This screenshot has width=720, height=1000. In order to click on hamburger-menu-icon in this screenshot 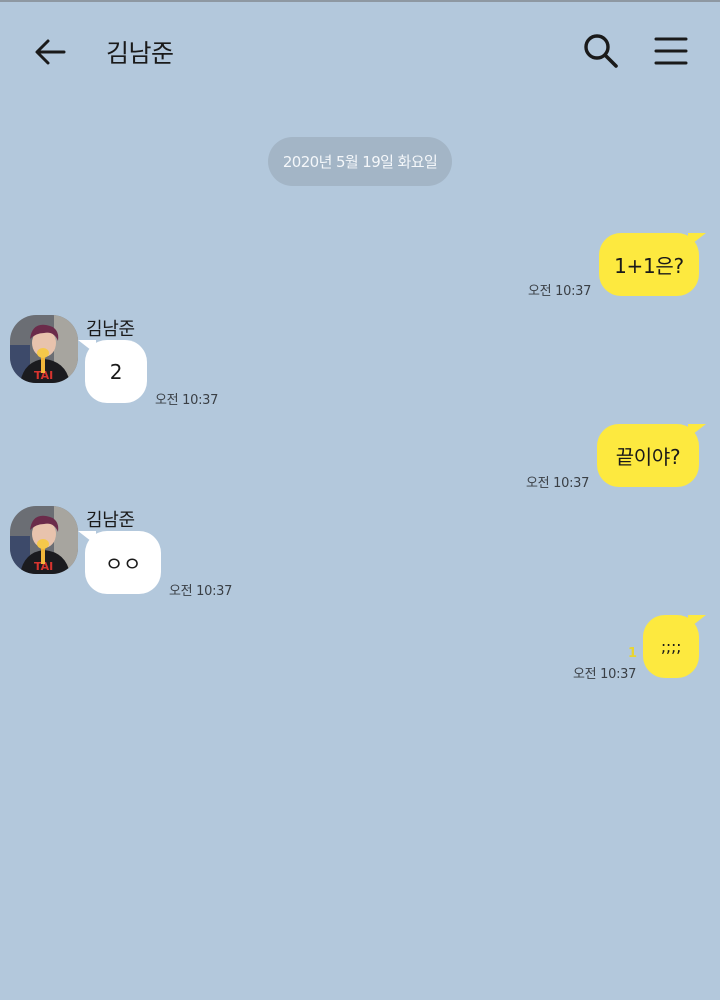, I will do `click(671, 51)`.